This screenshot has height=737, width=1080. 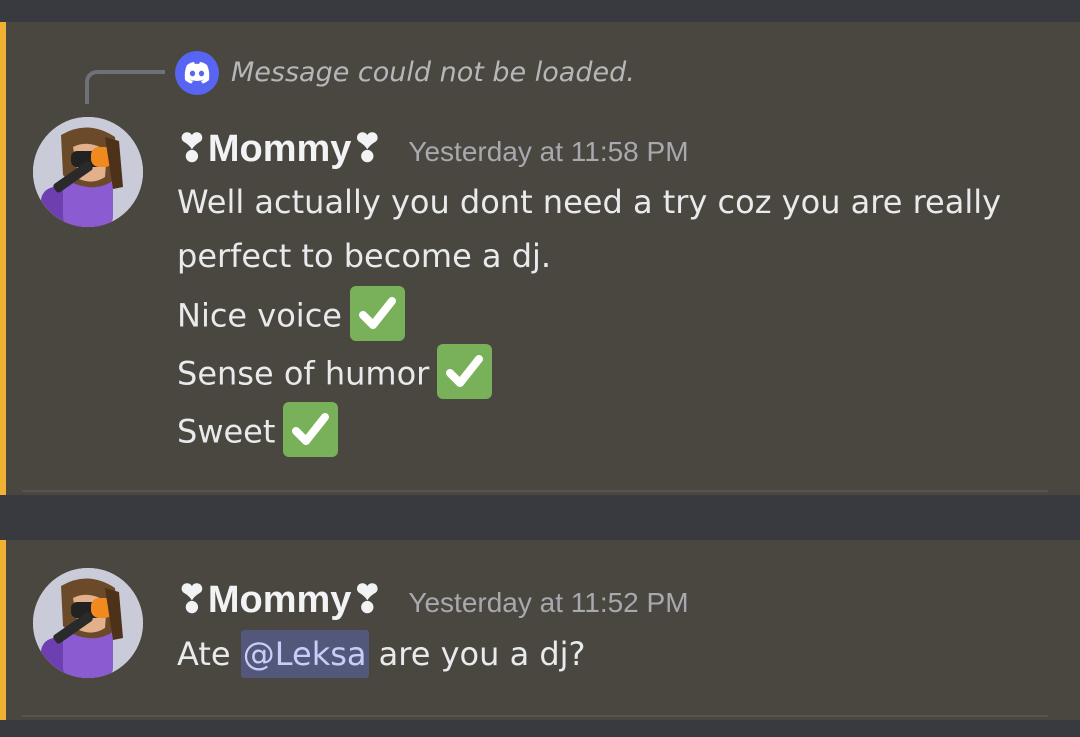 I want to click on reply-connector-line, so click(x=125, y=87).